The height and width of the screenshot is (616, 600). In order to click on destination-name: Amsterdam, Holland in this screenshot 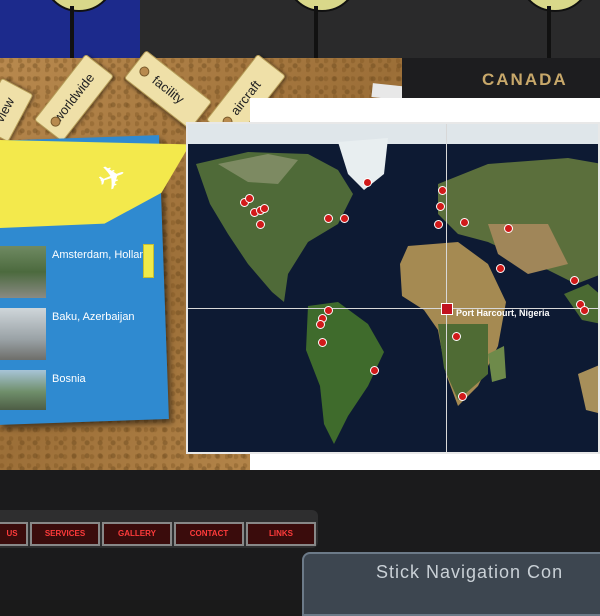, I will do `click(102, 255)`.